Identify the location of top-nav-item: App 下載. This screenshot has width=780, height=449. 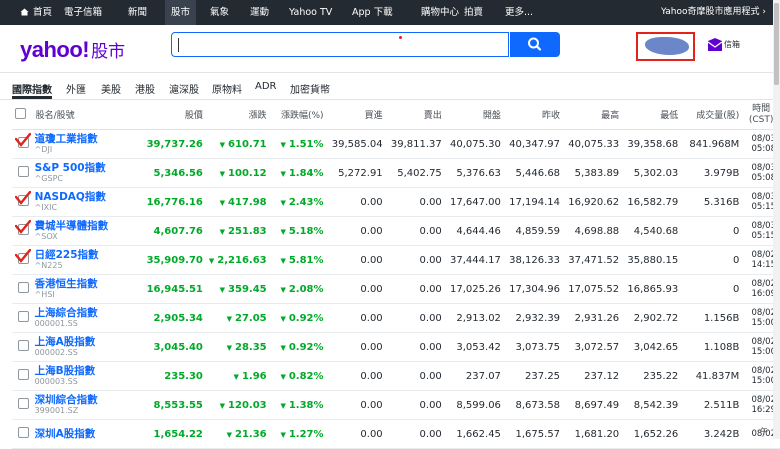
(372, 12).